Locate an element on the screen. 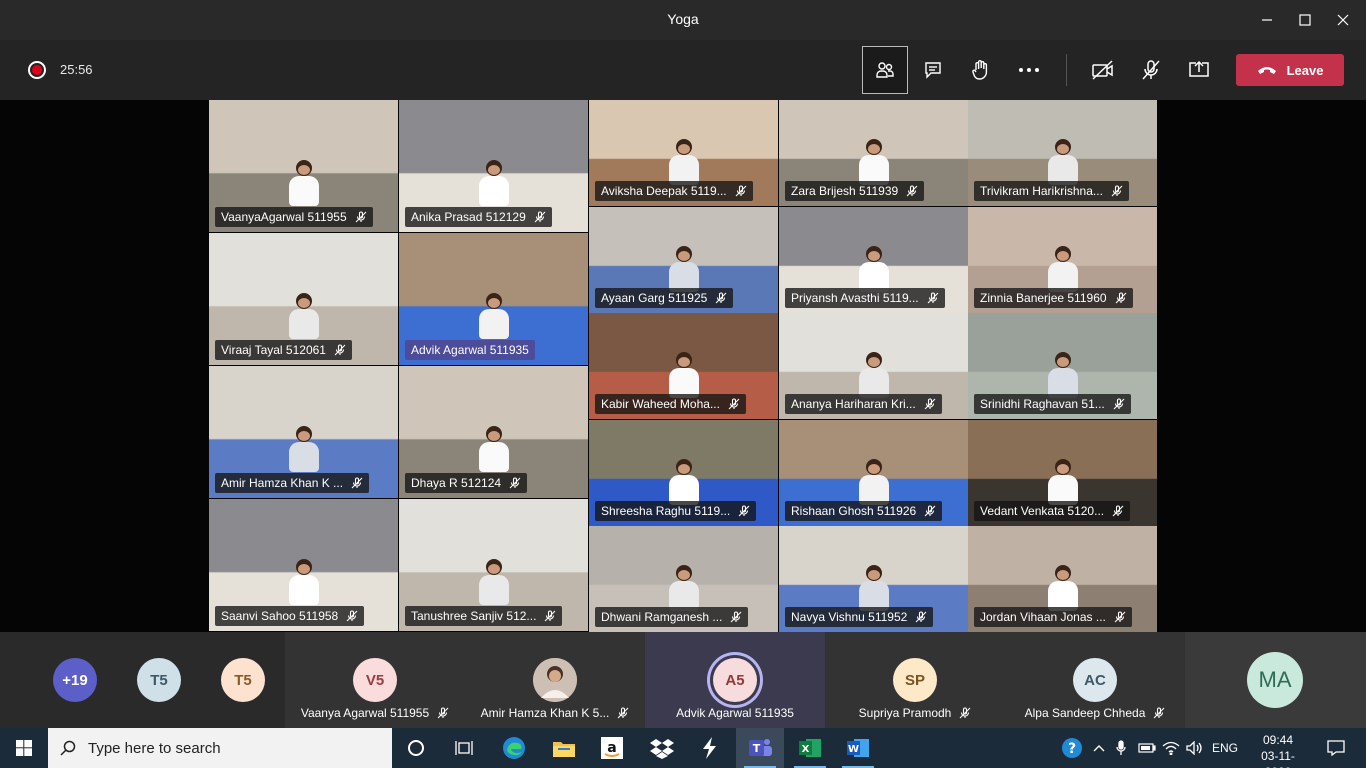 Image resolution: width=1366 pixels, height=768 pixels. close-button is located at coordinates (1343, 20).